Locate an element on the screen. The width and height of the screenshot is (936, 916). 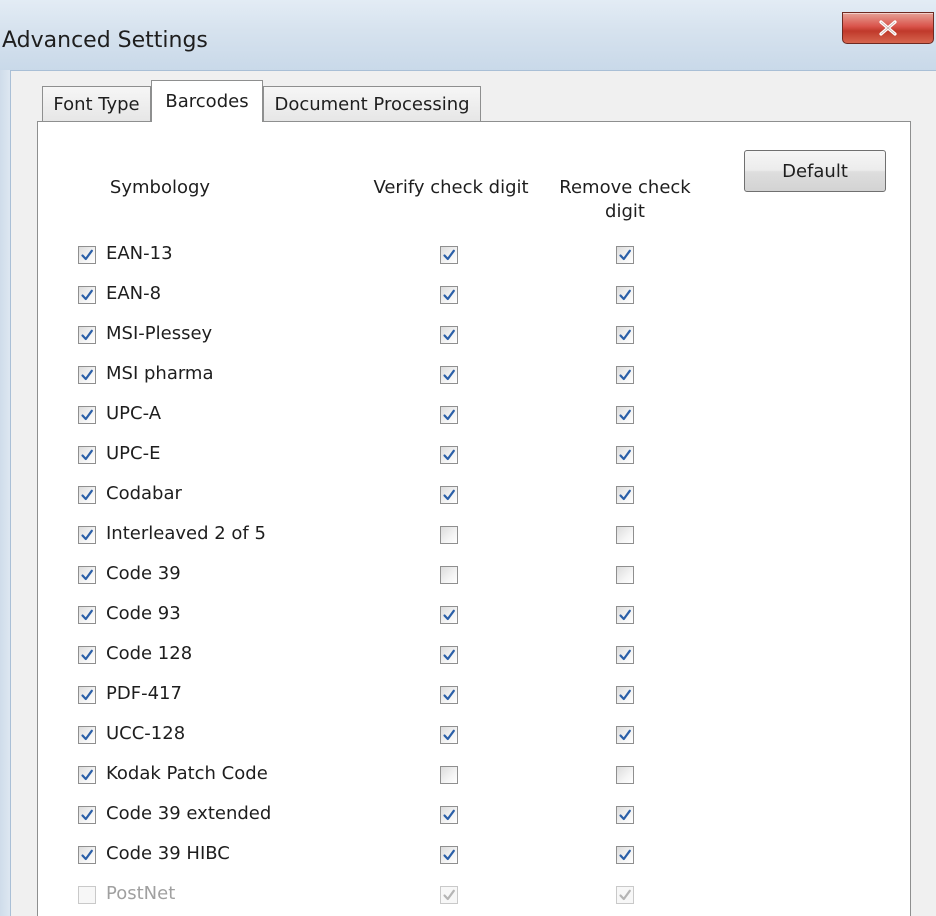
symbology-label: Code 39 is located at coordinates (143, 573).